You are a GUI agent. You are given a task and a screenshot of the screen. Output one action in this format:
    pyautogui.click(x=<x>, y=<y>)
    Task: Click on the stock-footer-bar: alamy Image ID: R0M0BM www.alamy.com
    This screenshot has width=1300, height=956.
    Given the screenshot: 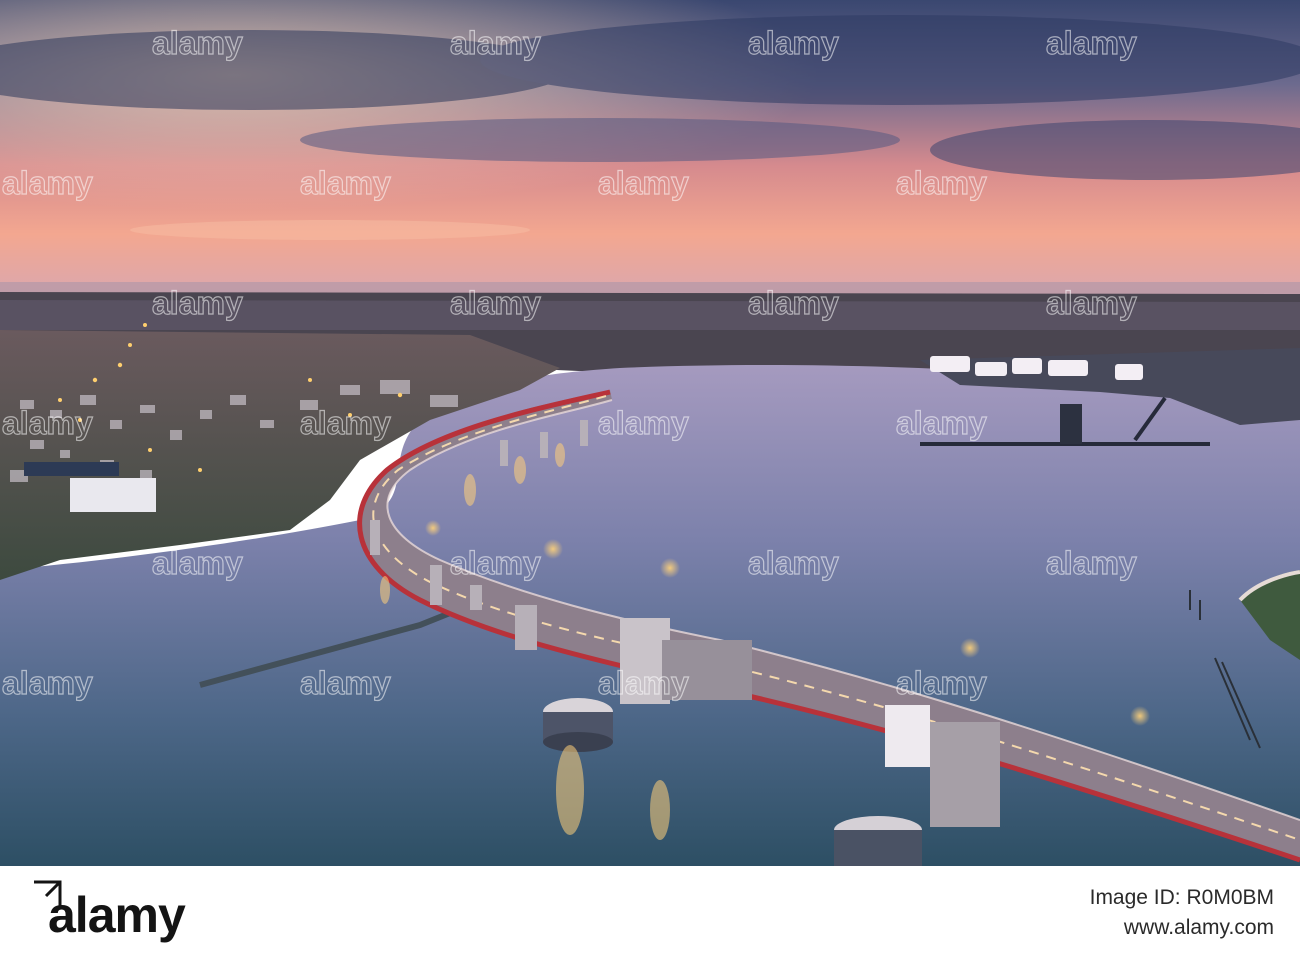 What is the action you would take?
    pyautogui.click(x=650, y=911)
    